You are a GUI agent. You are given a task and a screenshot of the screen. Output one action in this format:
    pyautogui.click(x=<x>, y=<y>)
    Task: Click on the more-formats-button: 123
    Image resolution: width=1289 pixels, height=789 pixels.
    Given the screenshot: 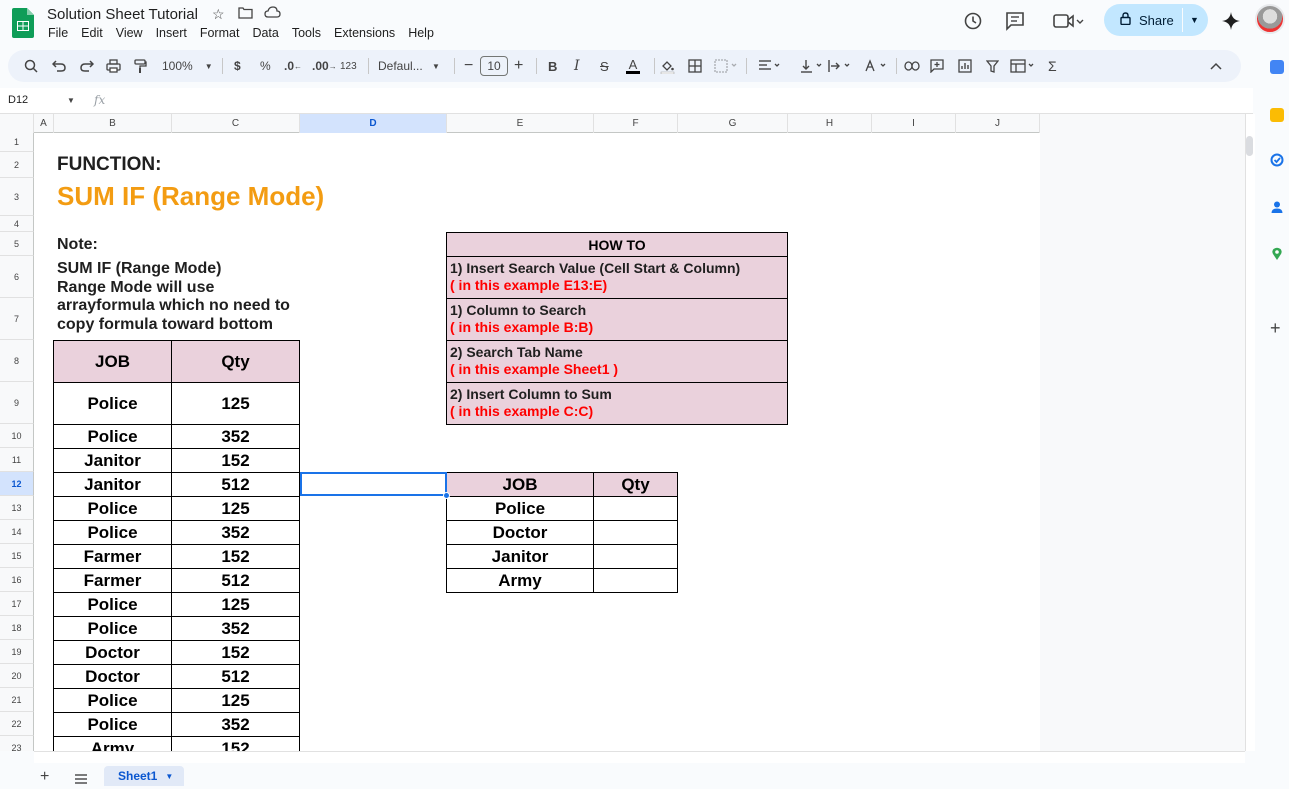 What is the action you would take?
    pyautogui.click(x=348, y=66)
    